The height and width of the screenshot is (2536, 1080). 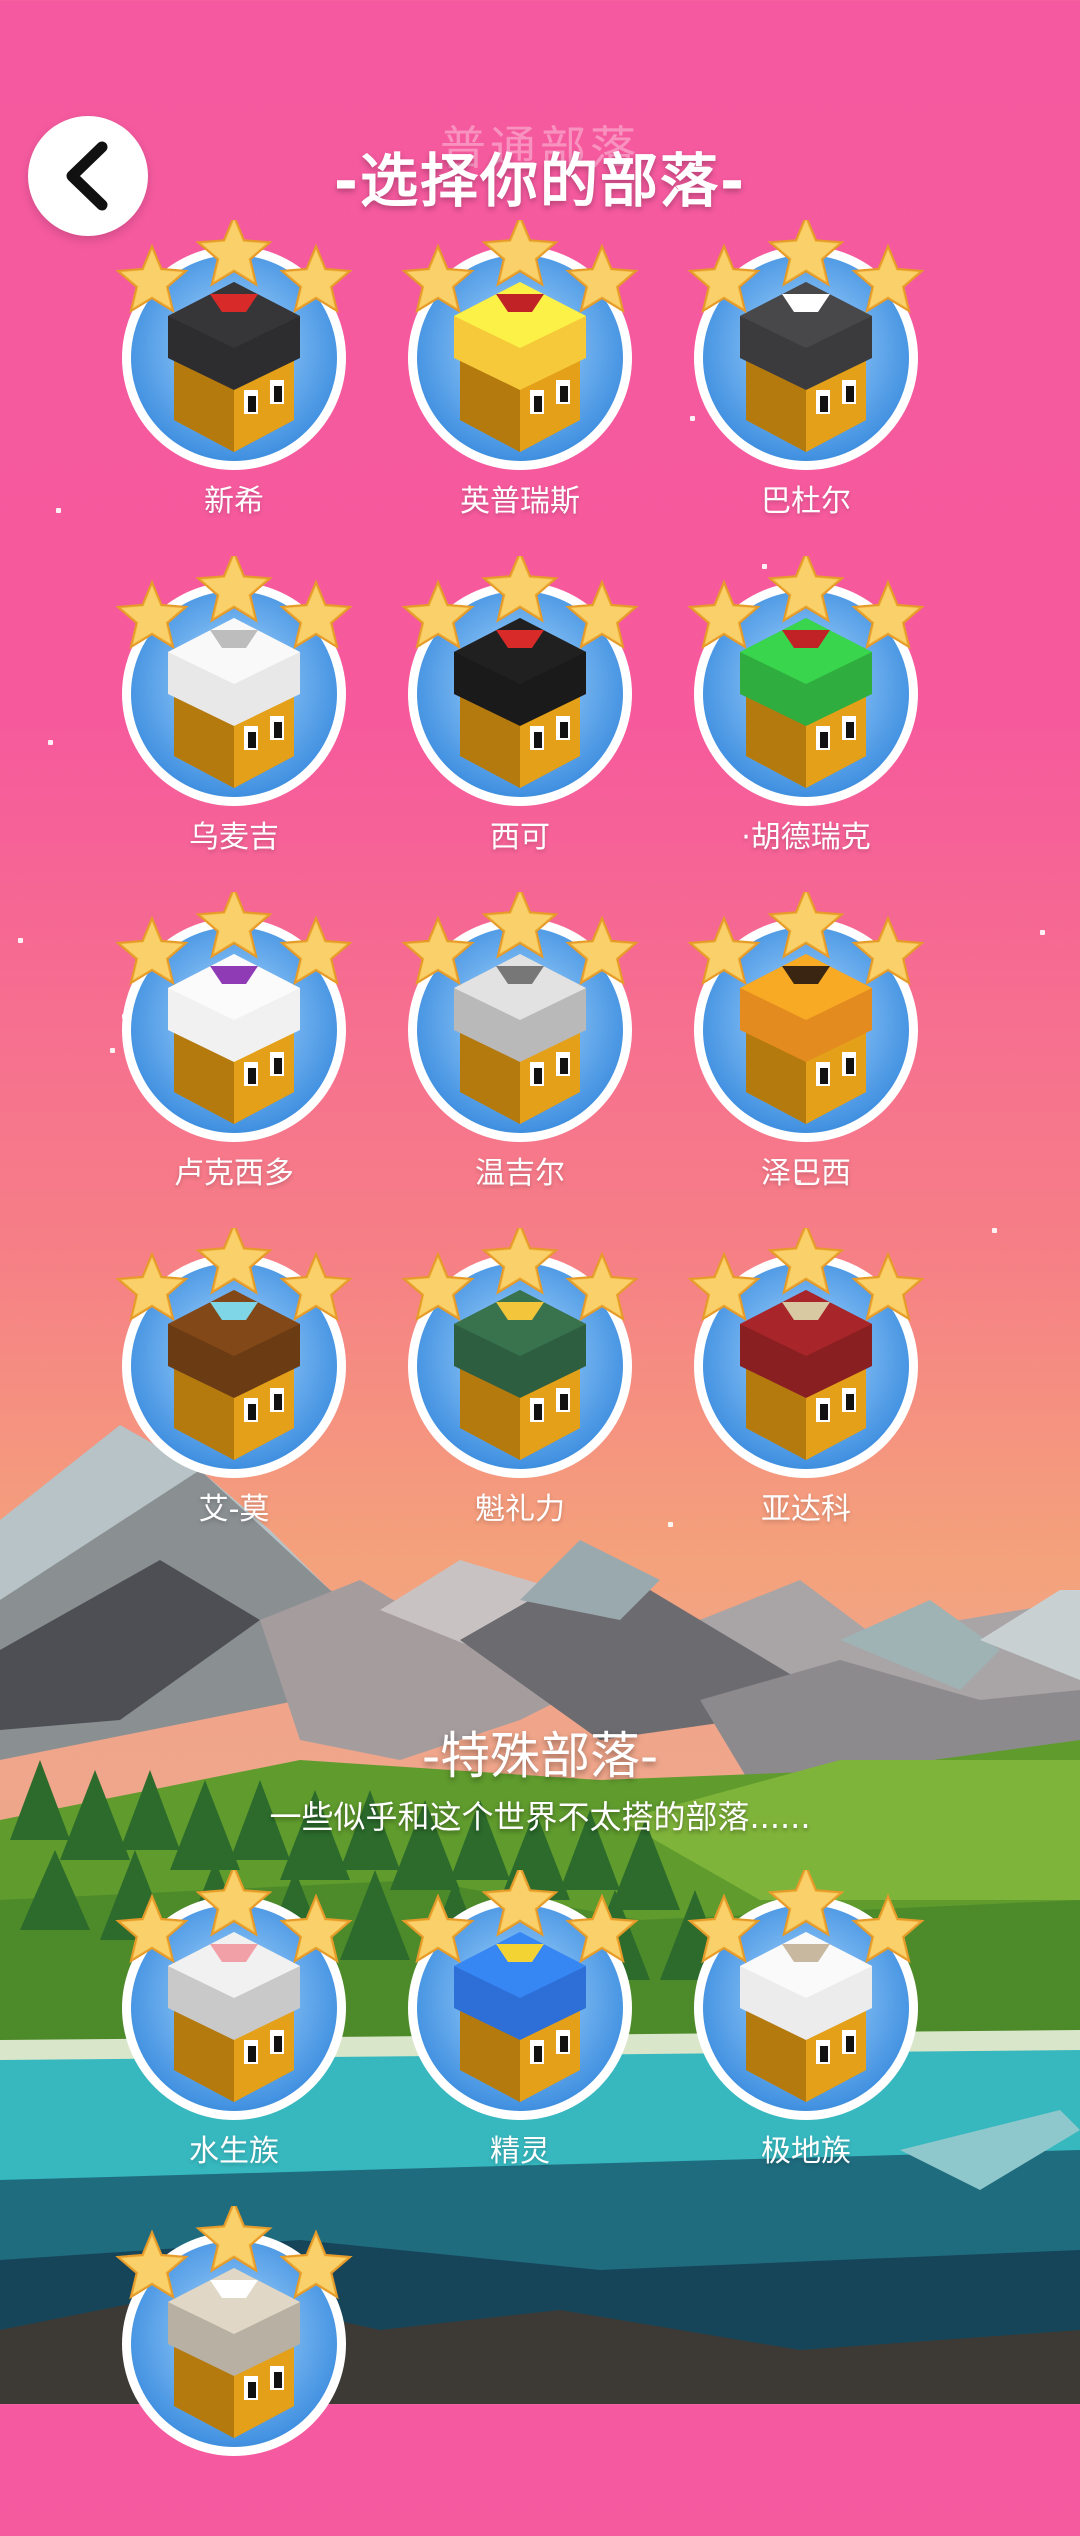 I want to click on tribe-option: 魁礼力, so click(x=520, y=1393).